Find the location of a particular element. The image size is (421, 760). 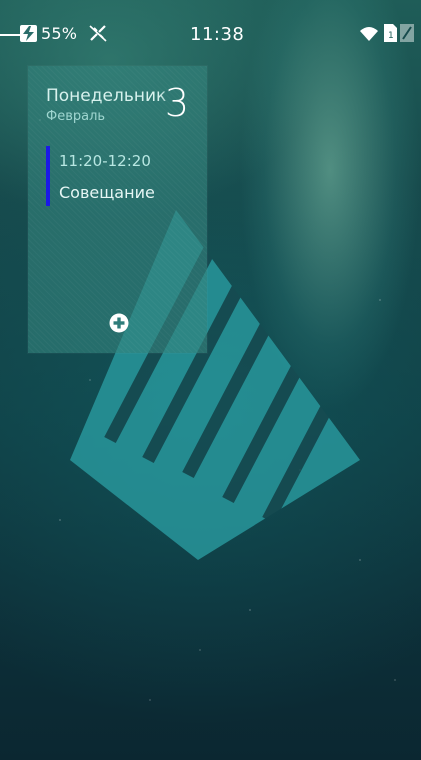

wifi-icon is located at coordinates (369, 34).